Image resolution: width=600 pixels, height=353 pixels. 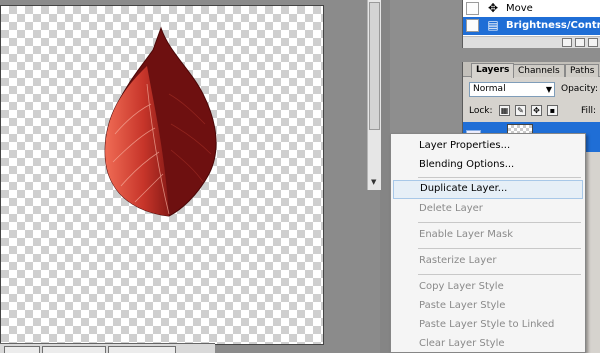 I want to click on lock-position-icon: ✥, so click(x=536, y=110).